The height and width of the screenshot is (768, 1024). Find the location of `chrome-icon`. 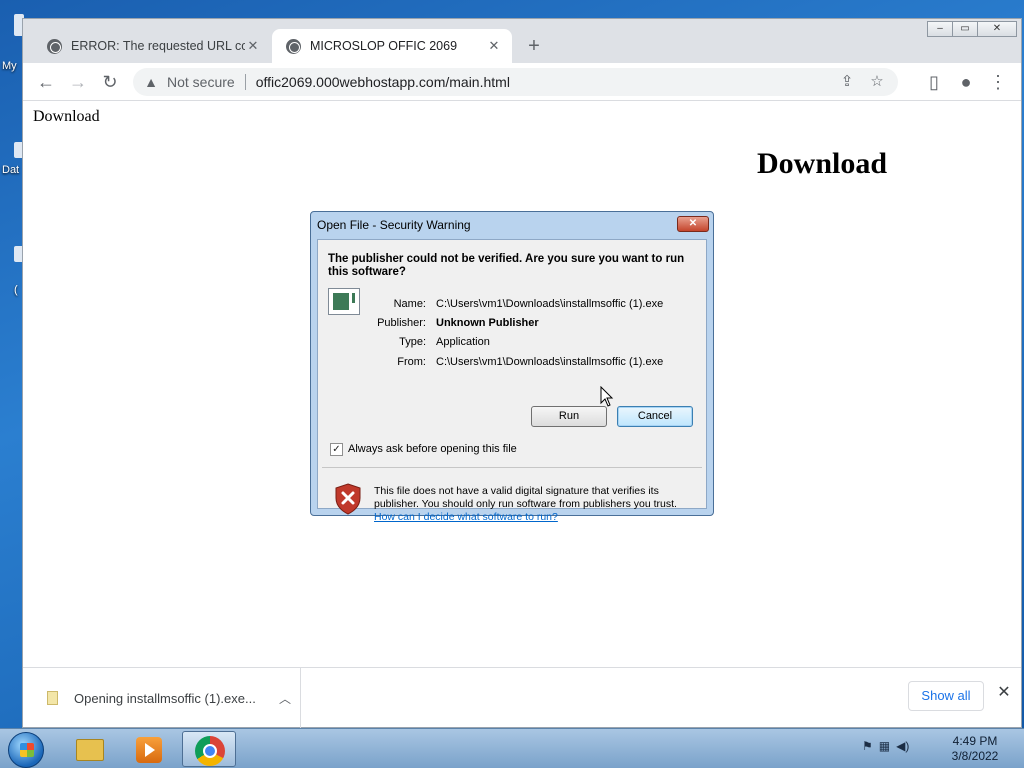

chrome-icon is located at coordinates (210, 751).